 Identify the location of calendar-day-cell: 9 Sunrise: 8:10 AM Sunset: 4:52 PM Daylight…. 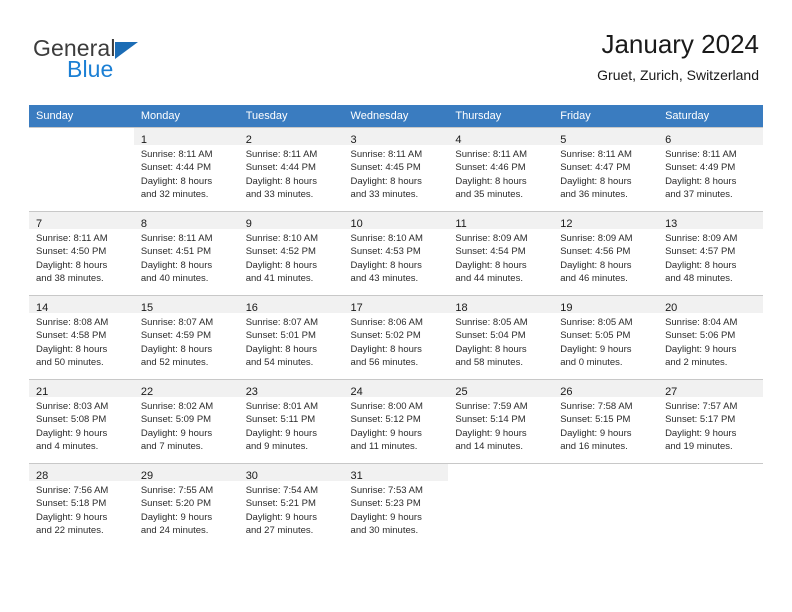
(291, 253).